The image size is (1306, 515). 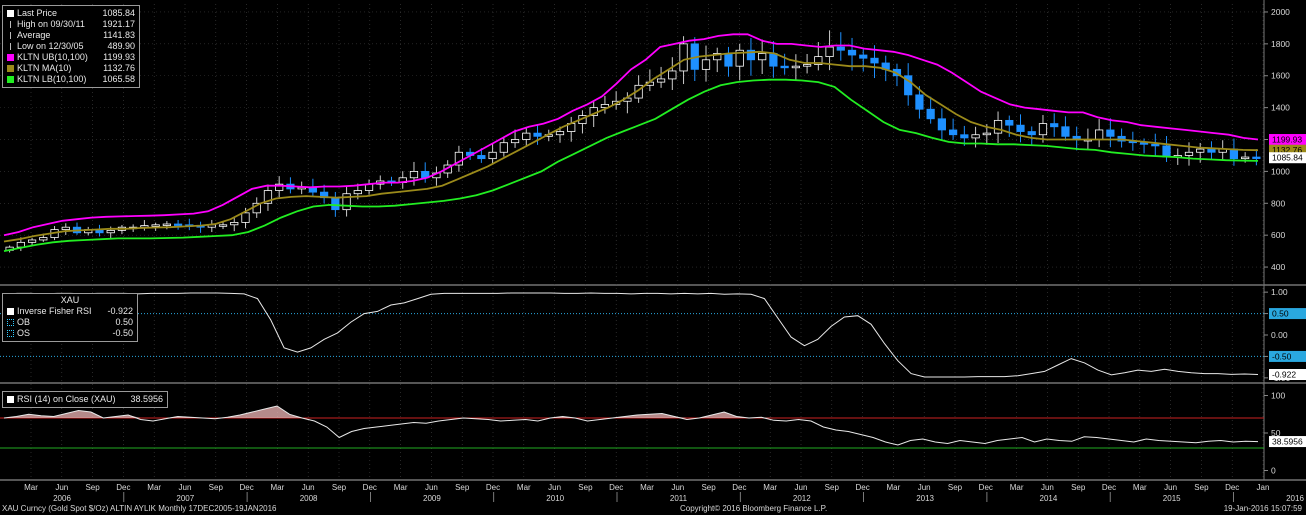 What do you see at coordinates (1295, 498) in the screenshot?
I see `x-year-label: 2016` at bounding box center [1295, 498].